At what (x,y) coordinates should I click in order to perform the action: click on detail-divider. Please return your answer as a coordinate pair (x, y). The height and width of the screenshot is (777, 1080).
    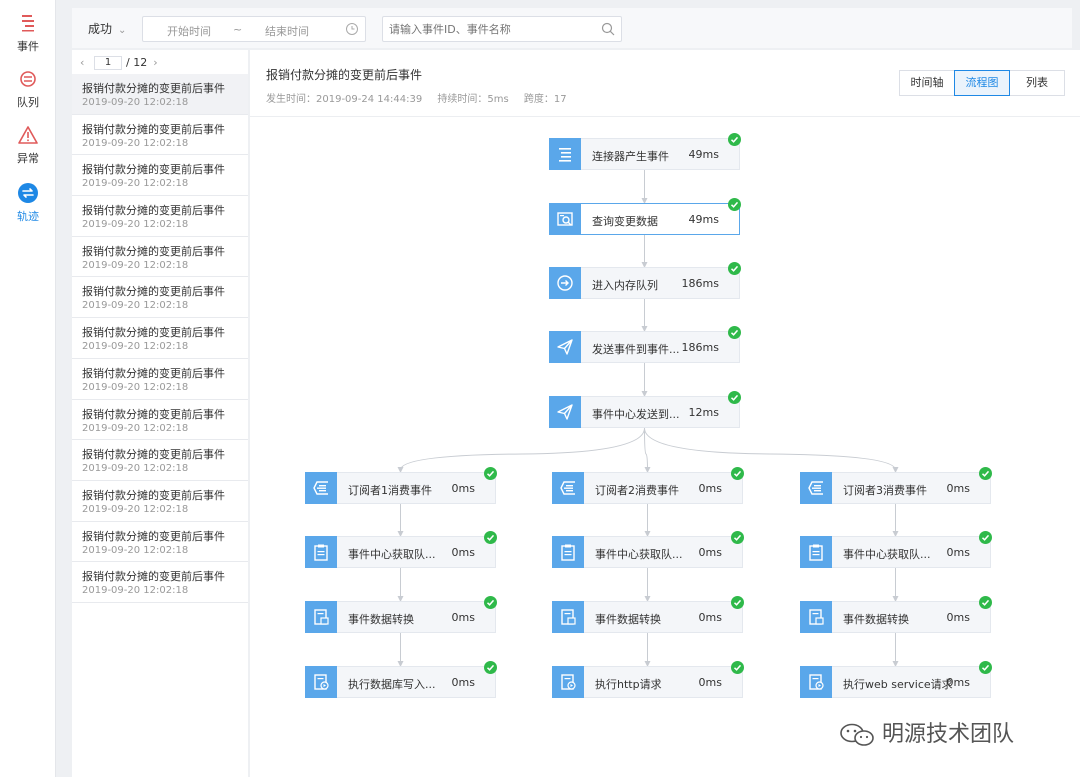
    Looking at the image, I should click on (665, 116).